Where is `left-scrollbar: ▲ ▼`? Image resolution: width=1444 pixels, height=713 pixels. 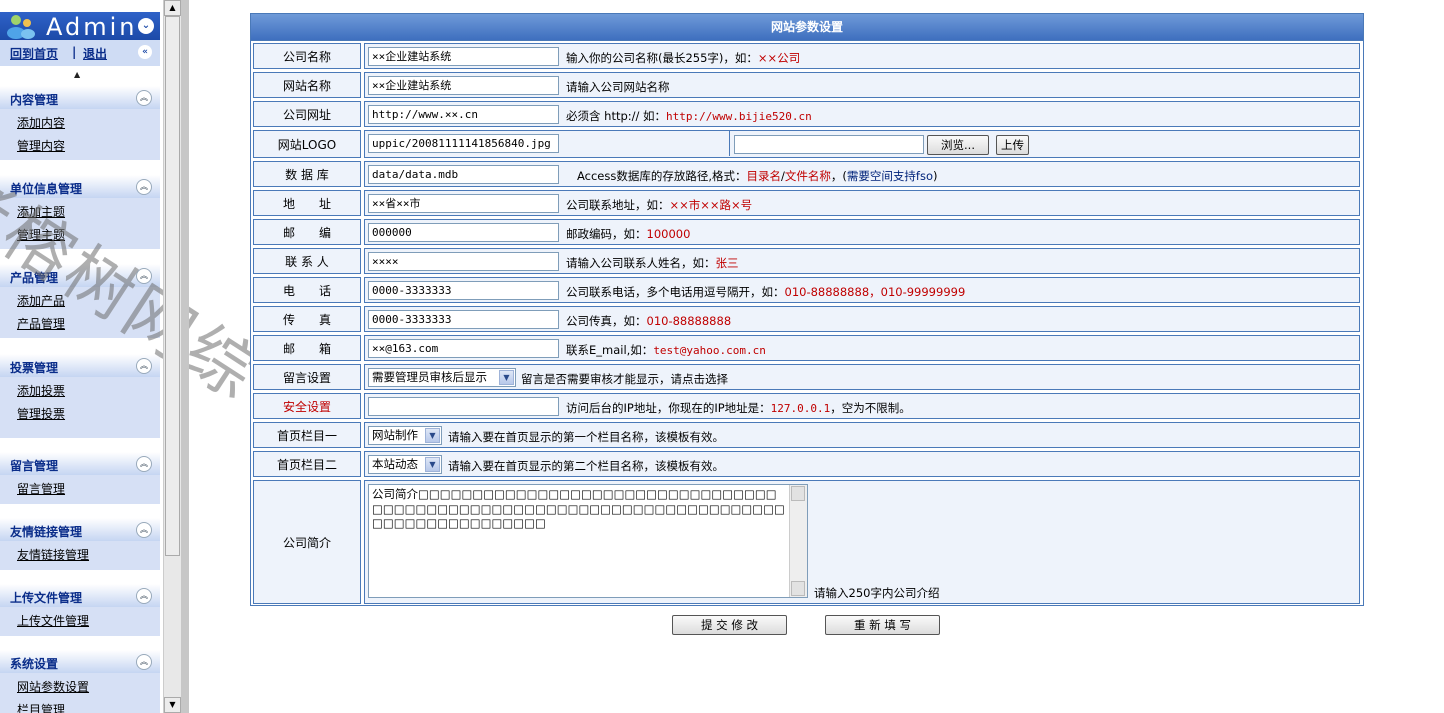 left-scrollbar: ▲ ▼ is located at coordinates (172, 356).